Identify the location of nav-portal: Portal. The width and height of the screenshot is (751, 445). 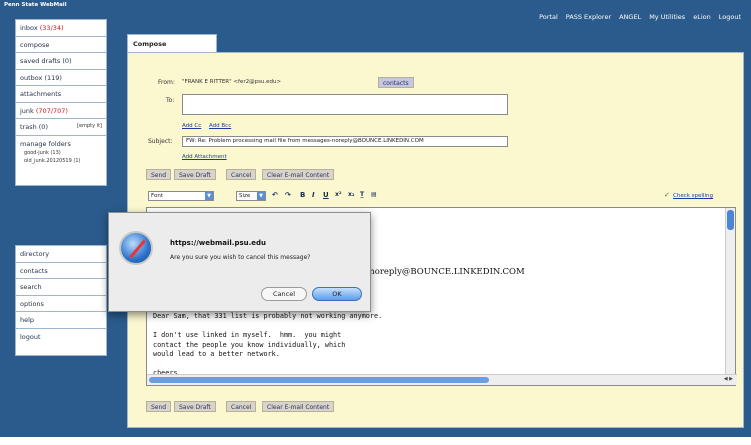
(548, 17).